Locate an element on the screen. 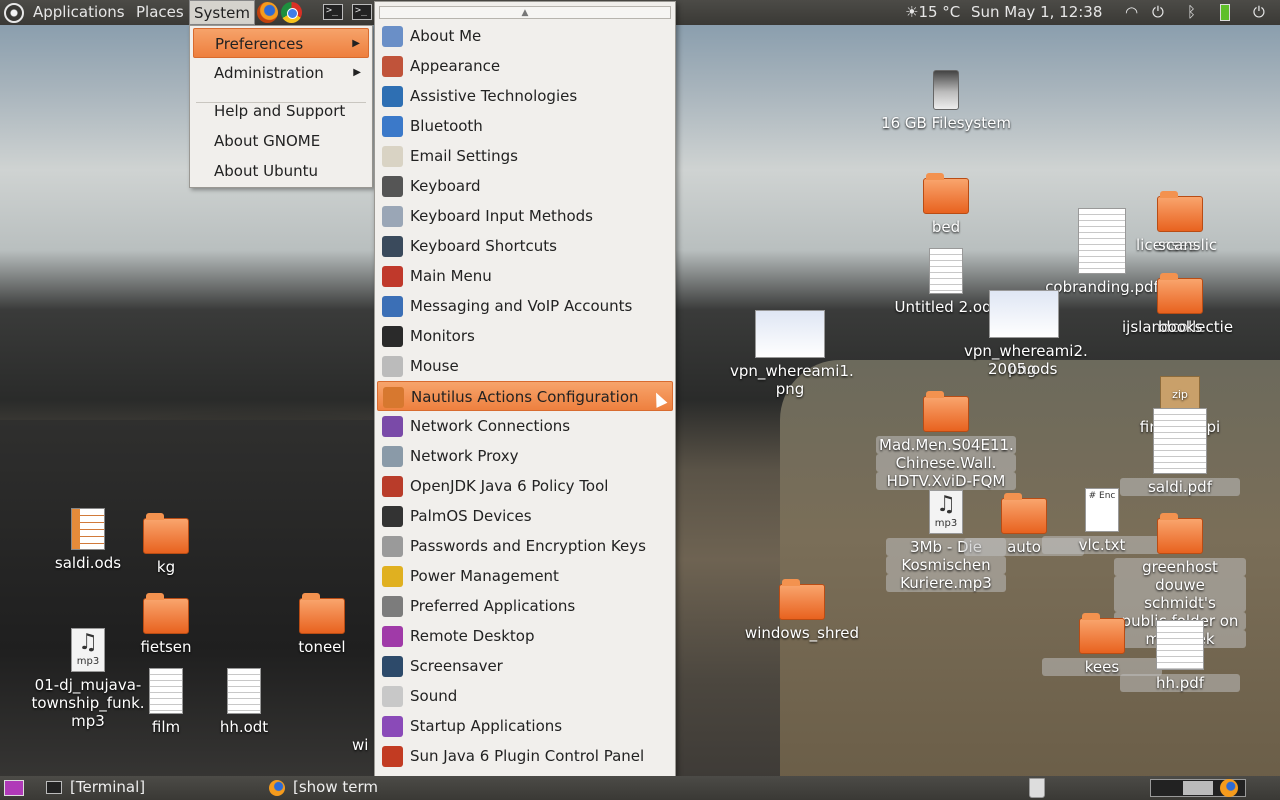  bluetooth-icon: ᛒ is located at coordinates (1191, 12).